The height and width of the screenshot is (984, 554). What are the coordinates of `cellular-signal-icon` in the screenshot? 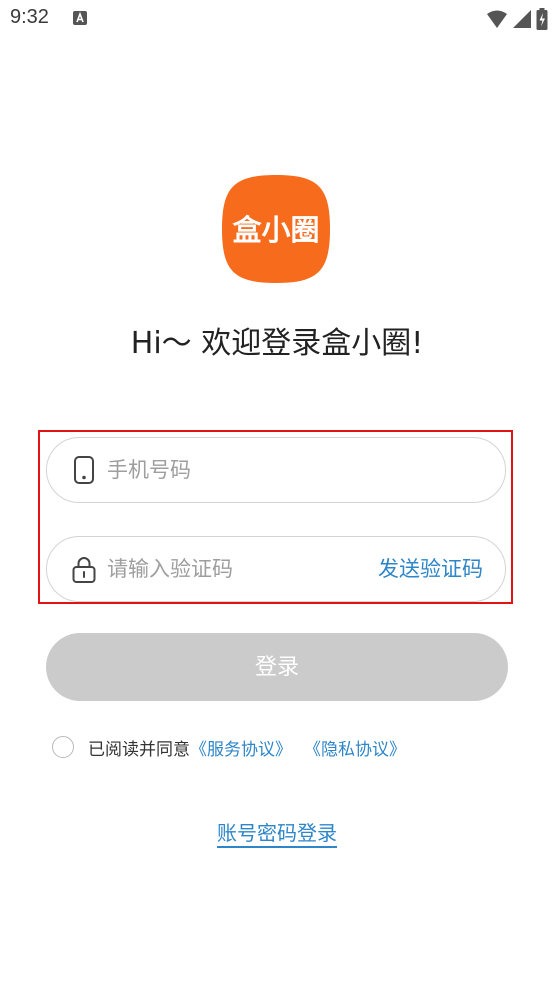 It's located at (522, 19).